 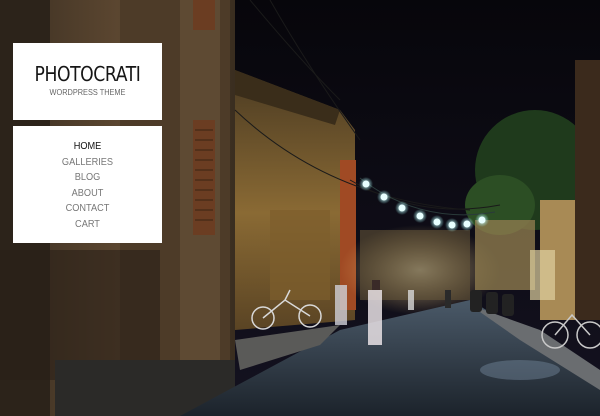 What do you see at coordinates (87, 147) in the screenshot?
I see `nav-item-home: HOME` at bounding box center [87, 147].